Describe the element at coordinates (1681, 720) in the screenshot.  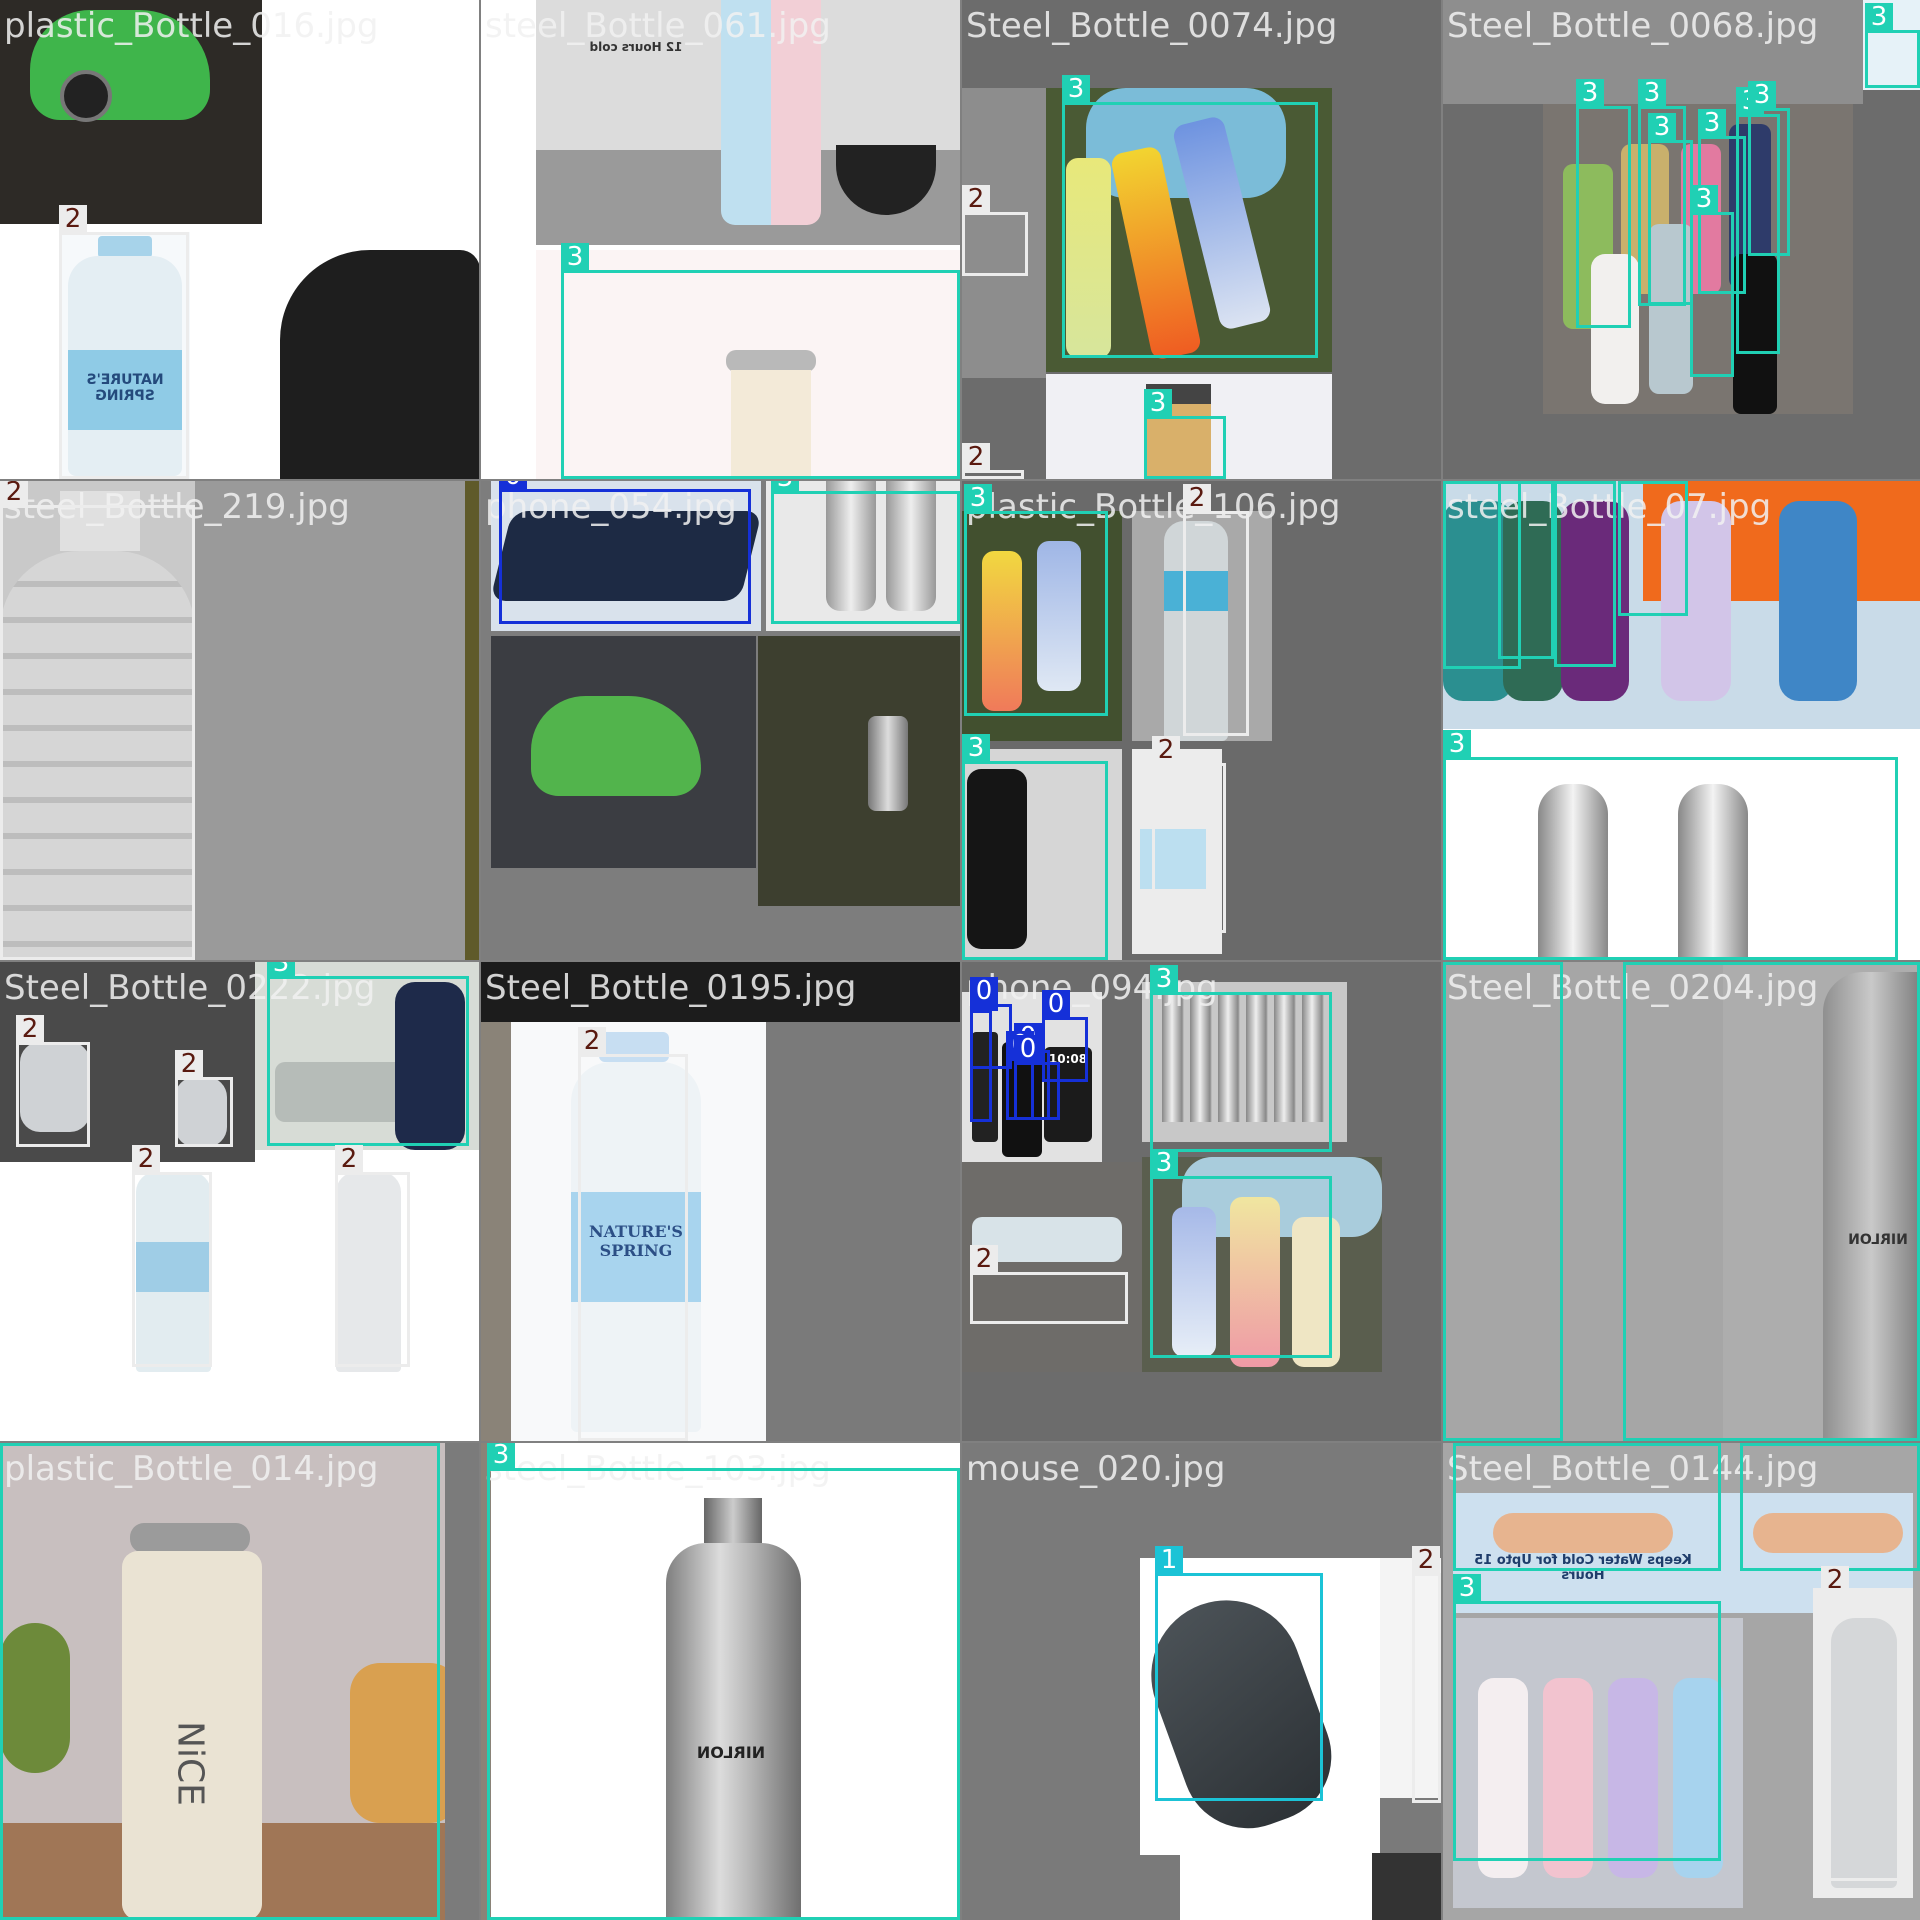
I see `tile-7: steel_Bottle_07.jpg 3 3 3 3 3` at that location.